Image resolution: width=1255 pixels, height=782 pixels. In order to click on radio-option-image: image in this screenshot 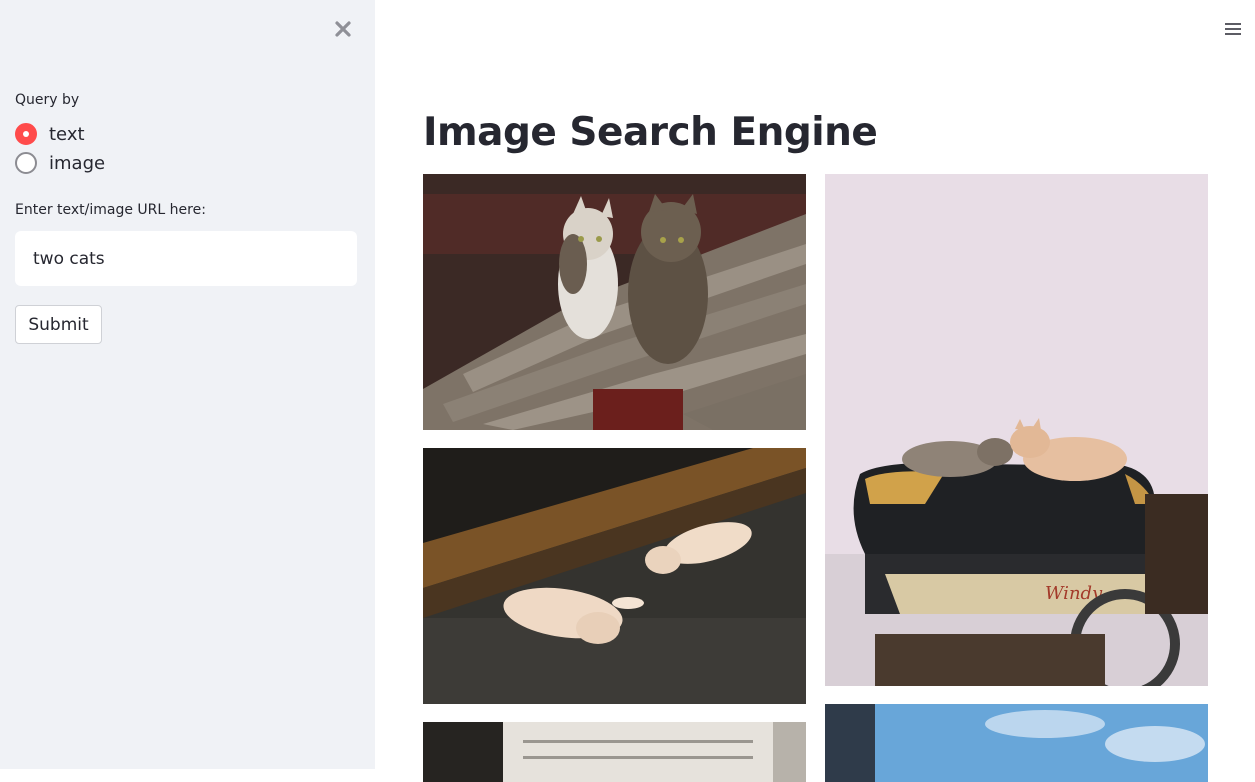, I will do `click(60, 163)`.